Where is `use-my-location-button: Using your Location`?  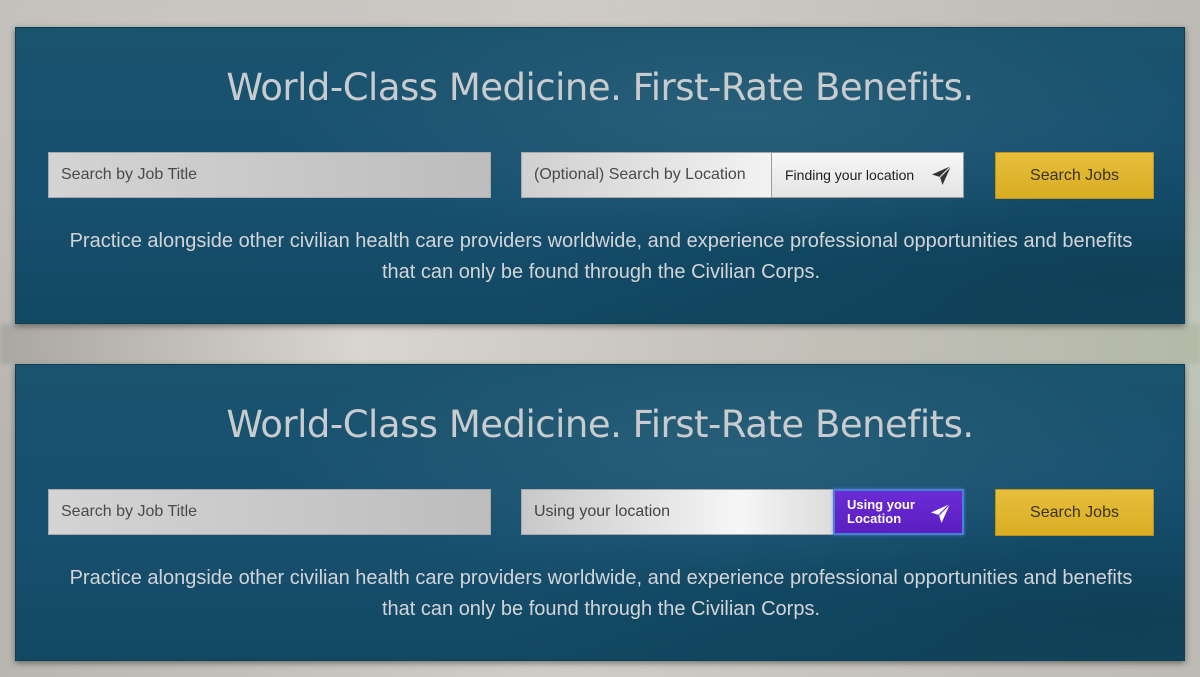
use-my-location-button: Using your Location is located at coordinates (898, 512).